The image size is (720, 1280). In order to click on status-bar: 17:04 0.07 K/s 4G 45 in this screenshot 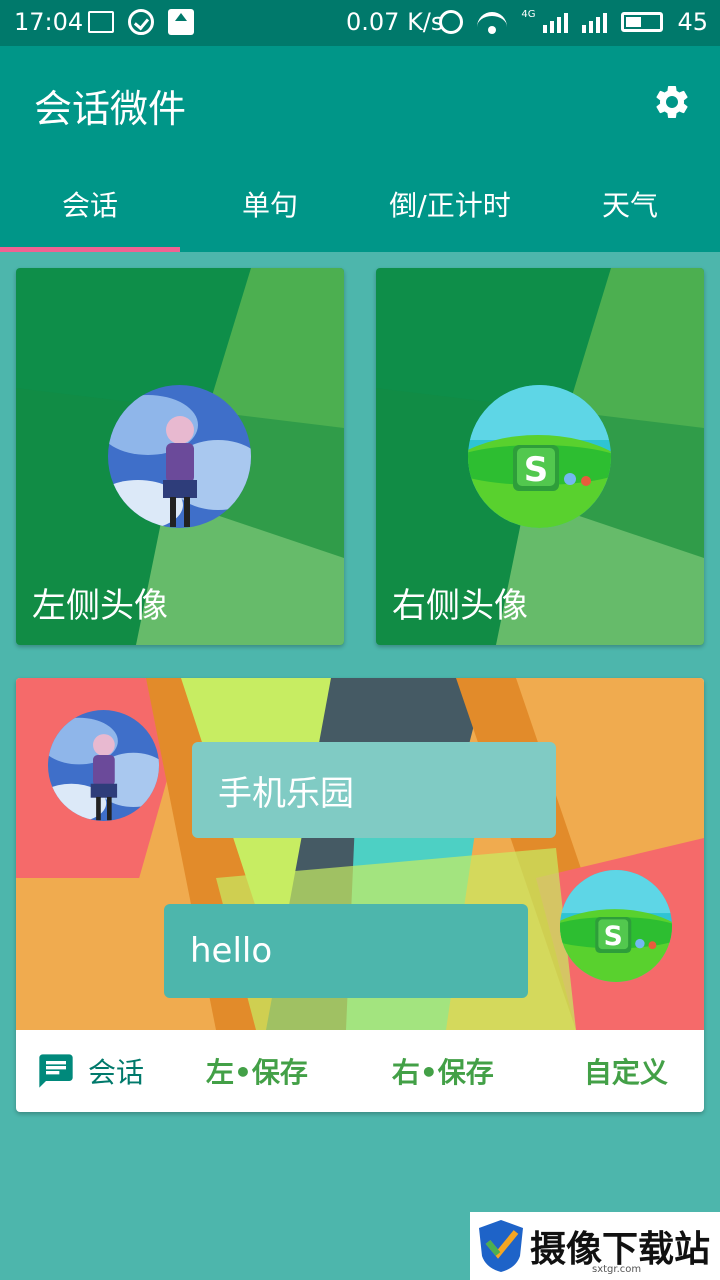, I will do `click(360, 23)`.